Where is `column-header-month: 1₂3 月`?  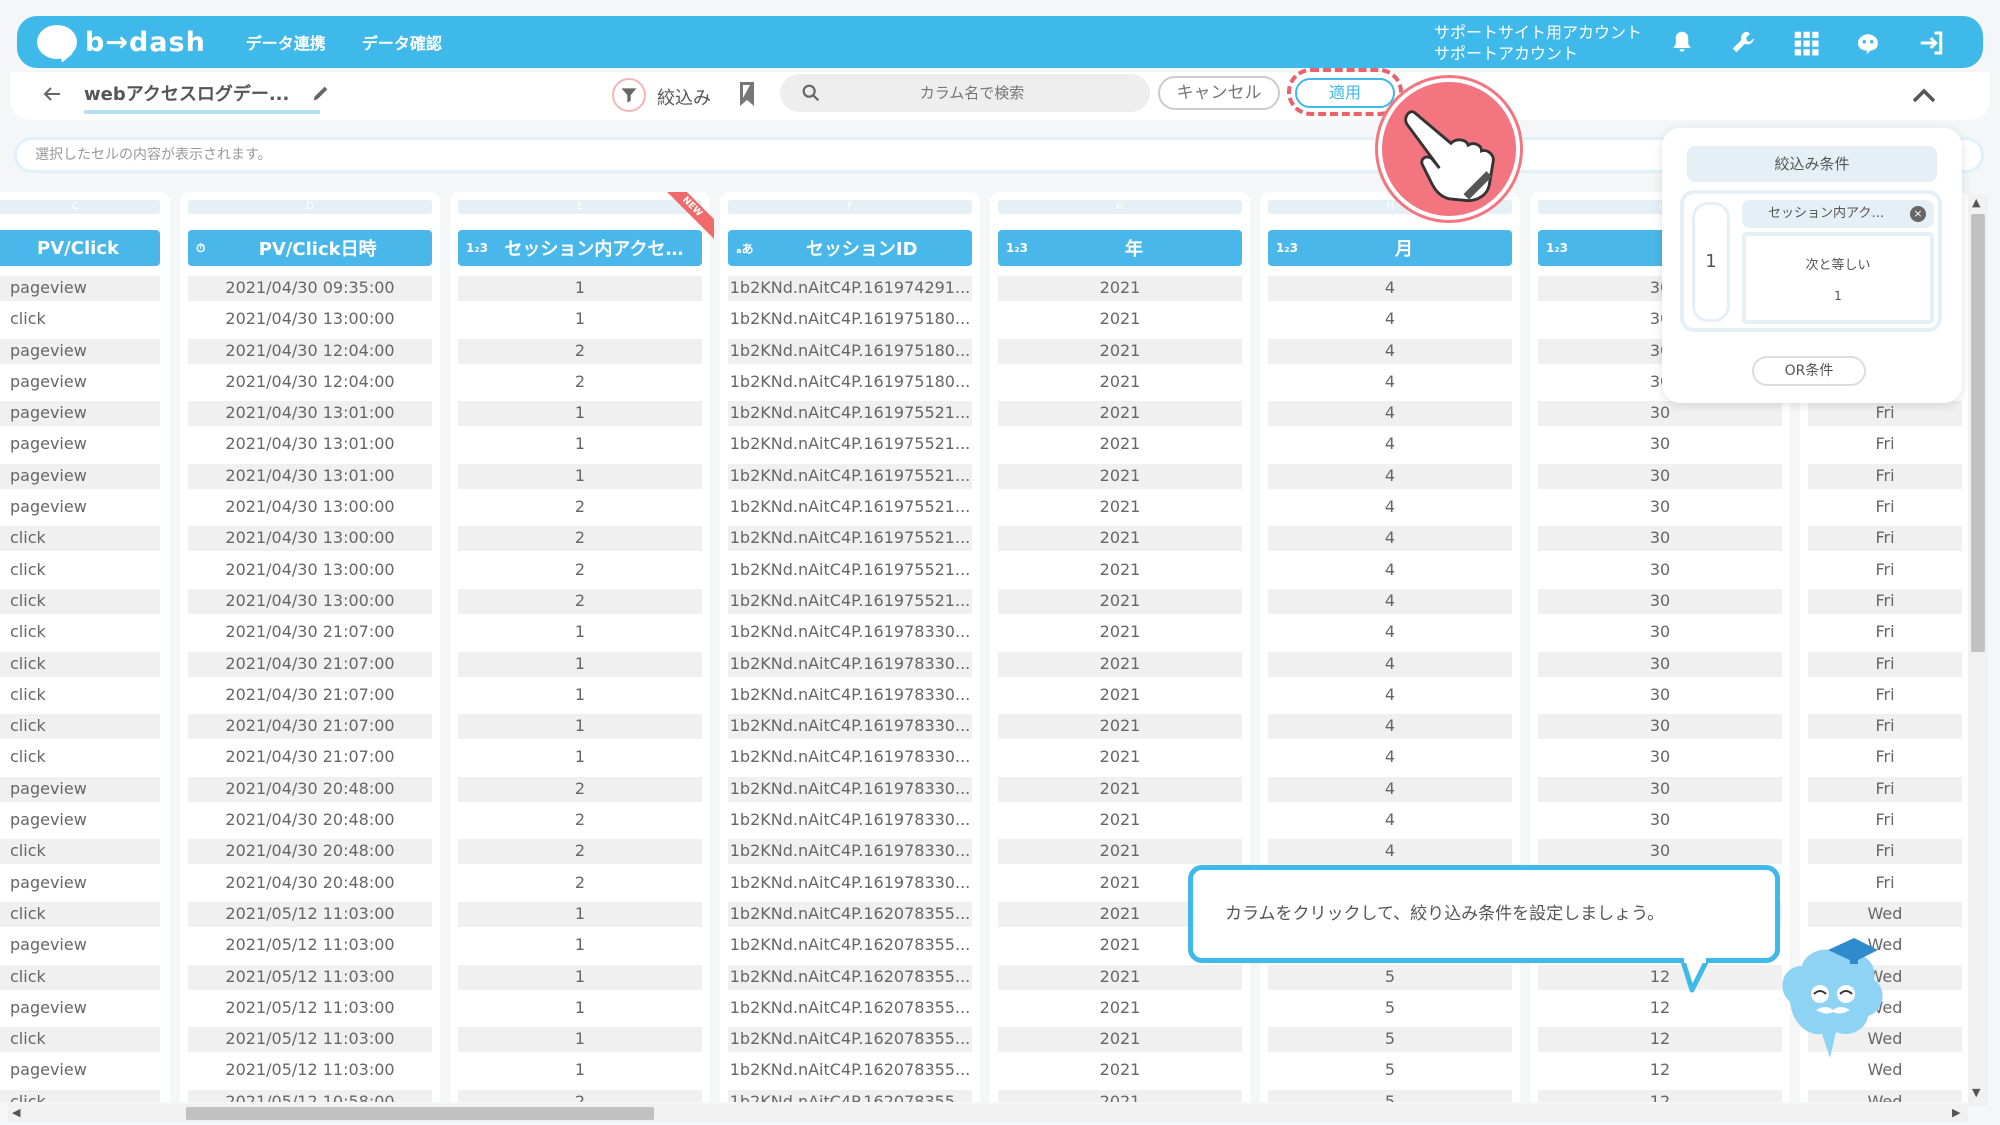
column-header-month: 1₂3 月 is located at coordinates (1390, 248).